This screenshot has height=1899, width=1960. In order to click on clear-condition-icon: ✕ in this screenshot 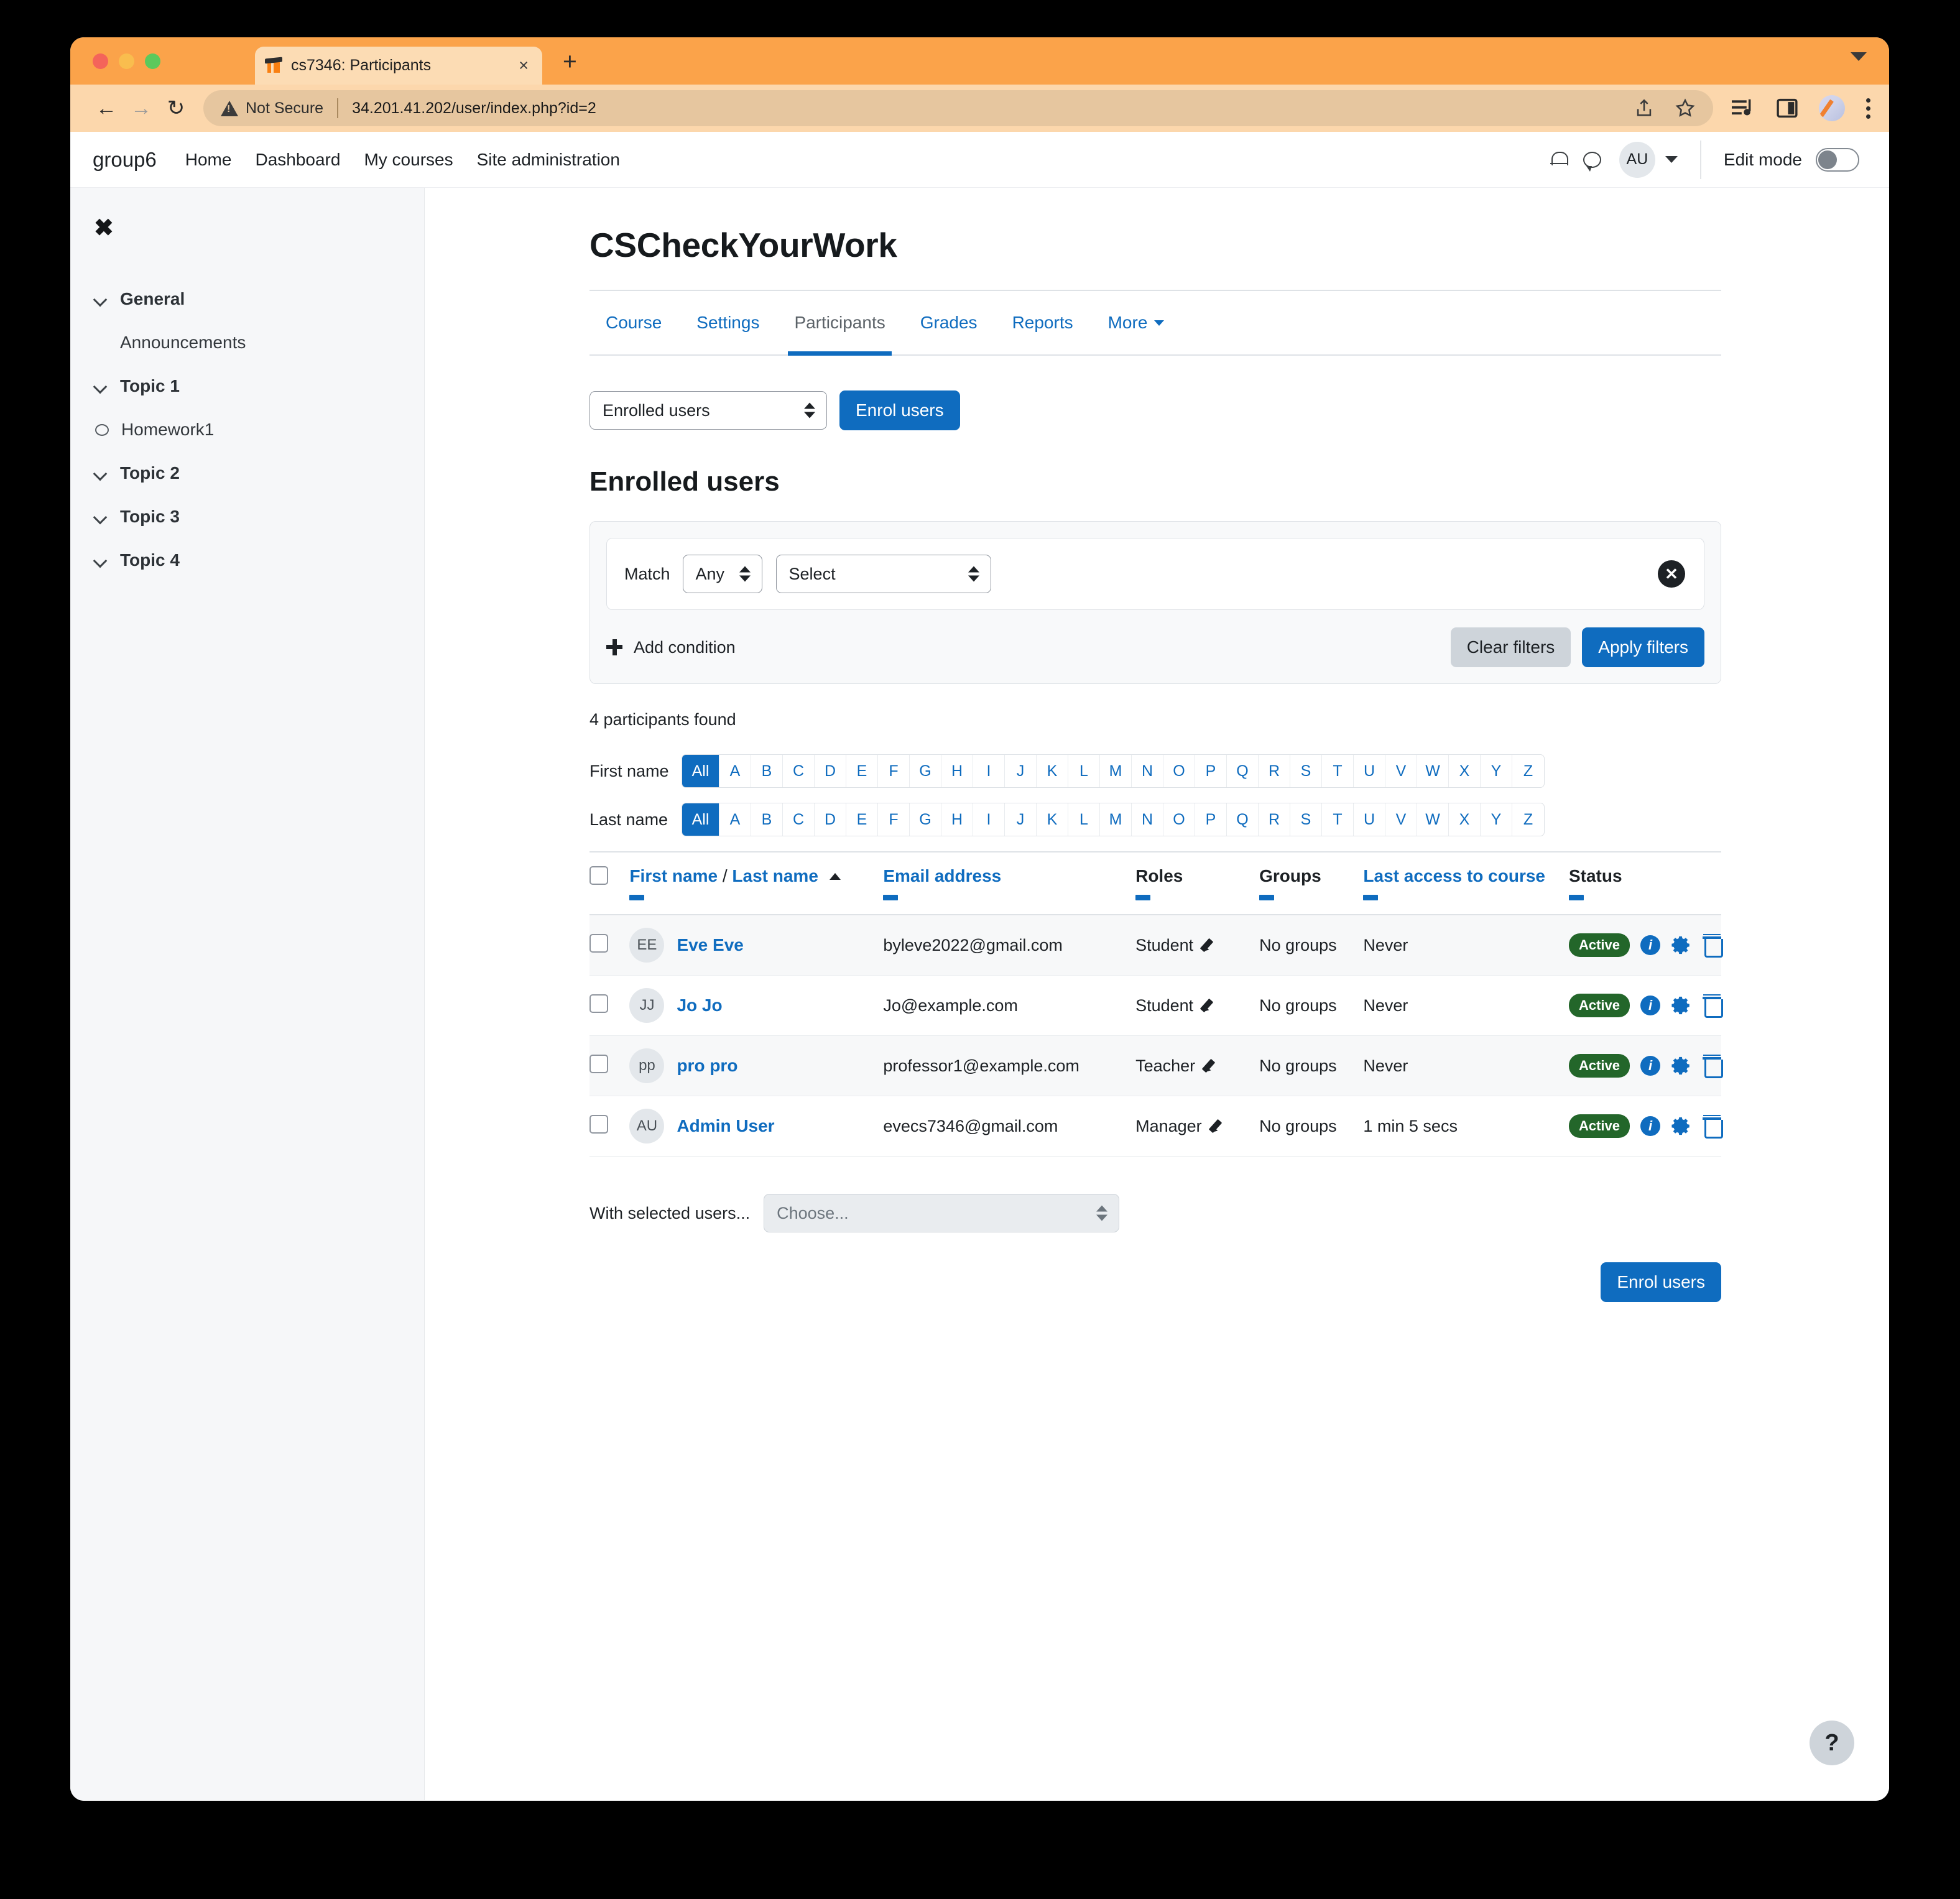, I will do `click(1672, 574)`.